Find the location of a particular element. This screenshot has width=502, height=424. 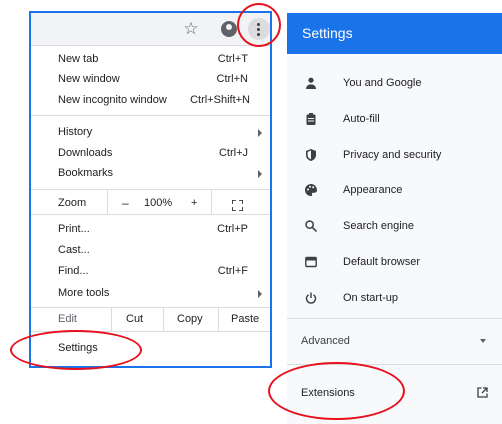

copy-button: Copy is located at coordinates (190, 319).